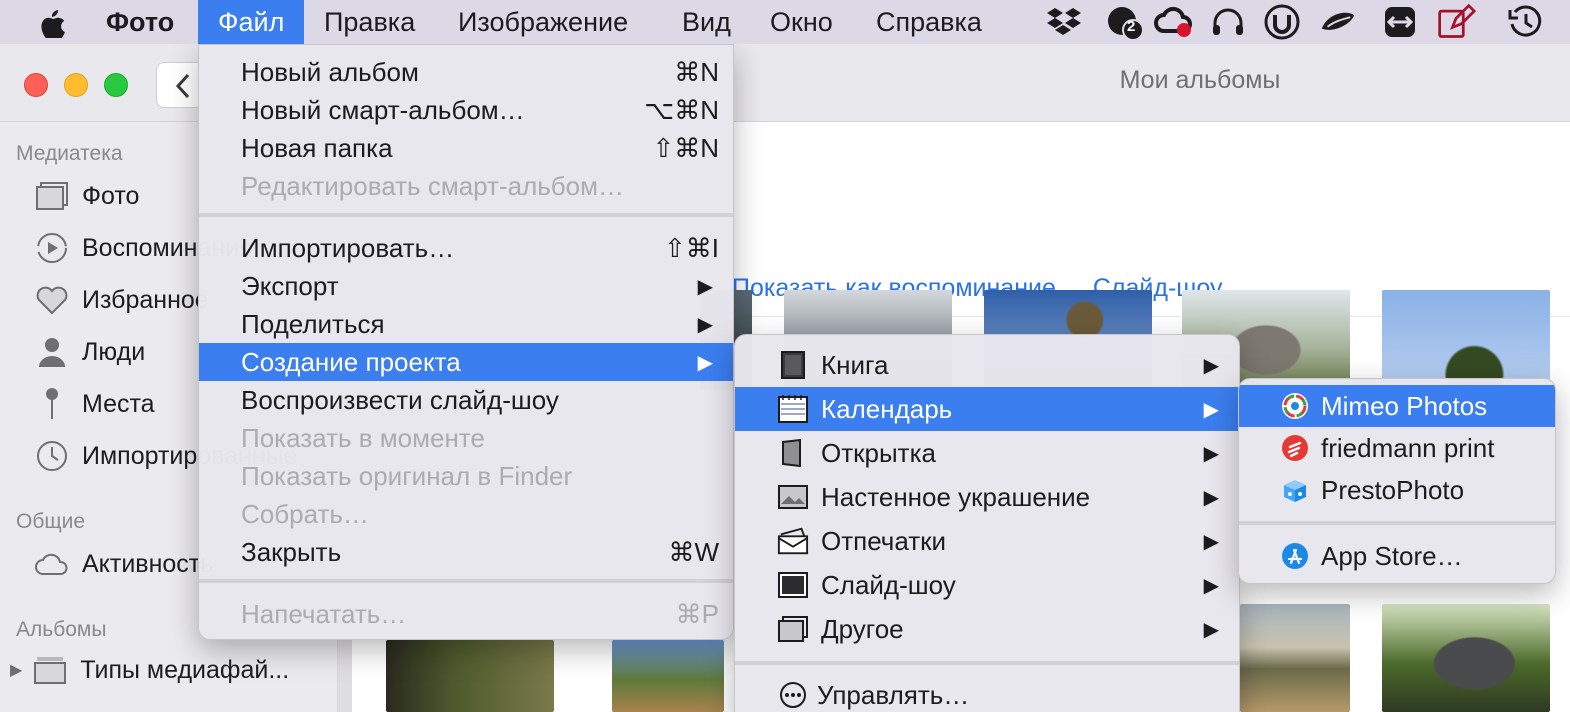 This screenshot has width=1570, height=712. What do you see at coordinates (111, 195) in the screenshot?
I see `sidebar-item-label: Фото` at bounding box center [111, 195].